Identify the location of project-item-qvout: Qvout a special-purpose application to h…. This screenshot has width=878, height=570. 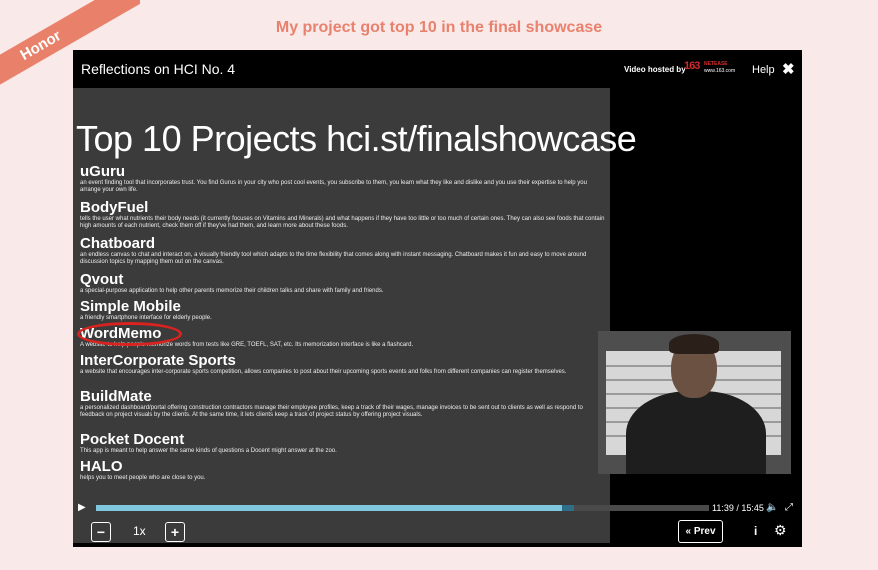
(342, 283).